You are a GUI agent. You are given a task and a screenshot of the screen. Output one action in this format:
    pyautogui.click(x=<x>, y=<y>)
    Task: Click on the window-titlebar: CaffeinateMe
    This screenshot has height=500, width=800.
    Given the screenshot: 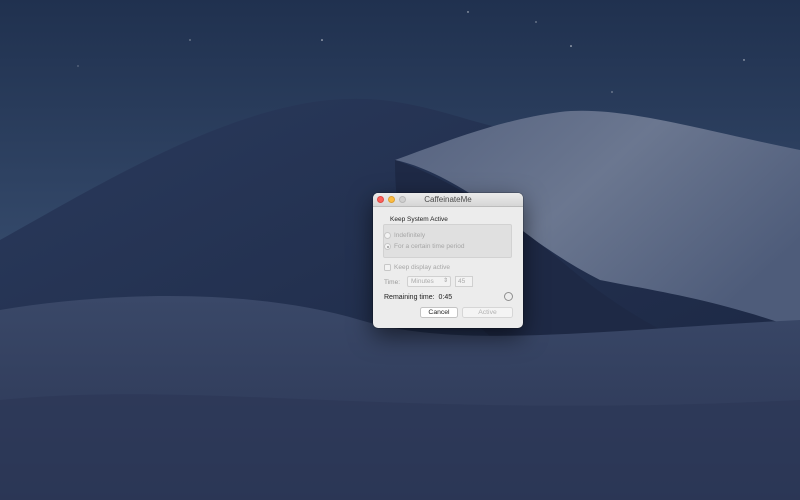 What is the action you would take?
    pyautogui.click(x=448, y=200)
    